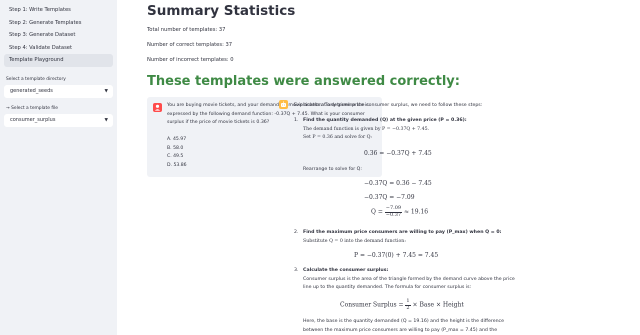 This screenshot has width=640, height=335. Describe the element at coordinates (303, 81) in the screenshot. I see `section-title: These templates were answered correctly:` at that location.